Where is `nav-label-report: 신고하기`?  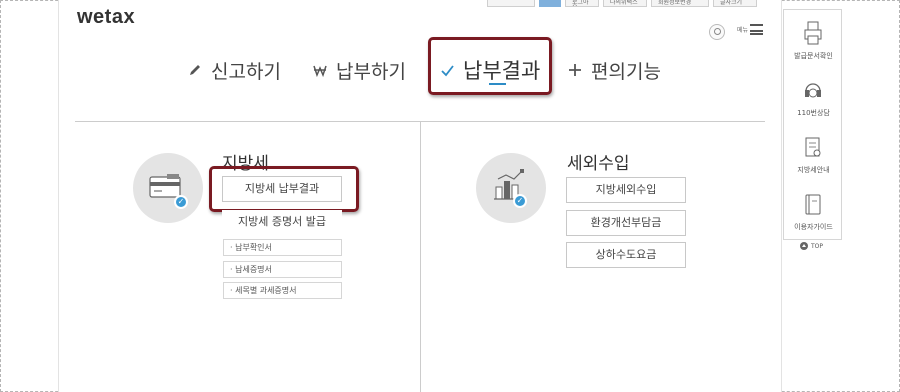 nav-label-report: 신고하기 is located at coordinates (246, 71).